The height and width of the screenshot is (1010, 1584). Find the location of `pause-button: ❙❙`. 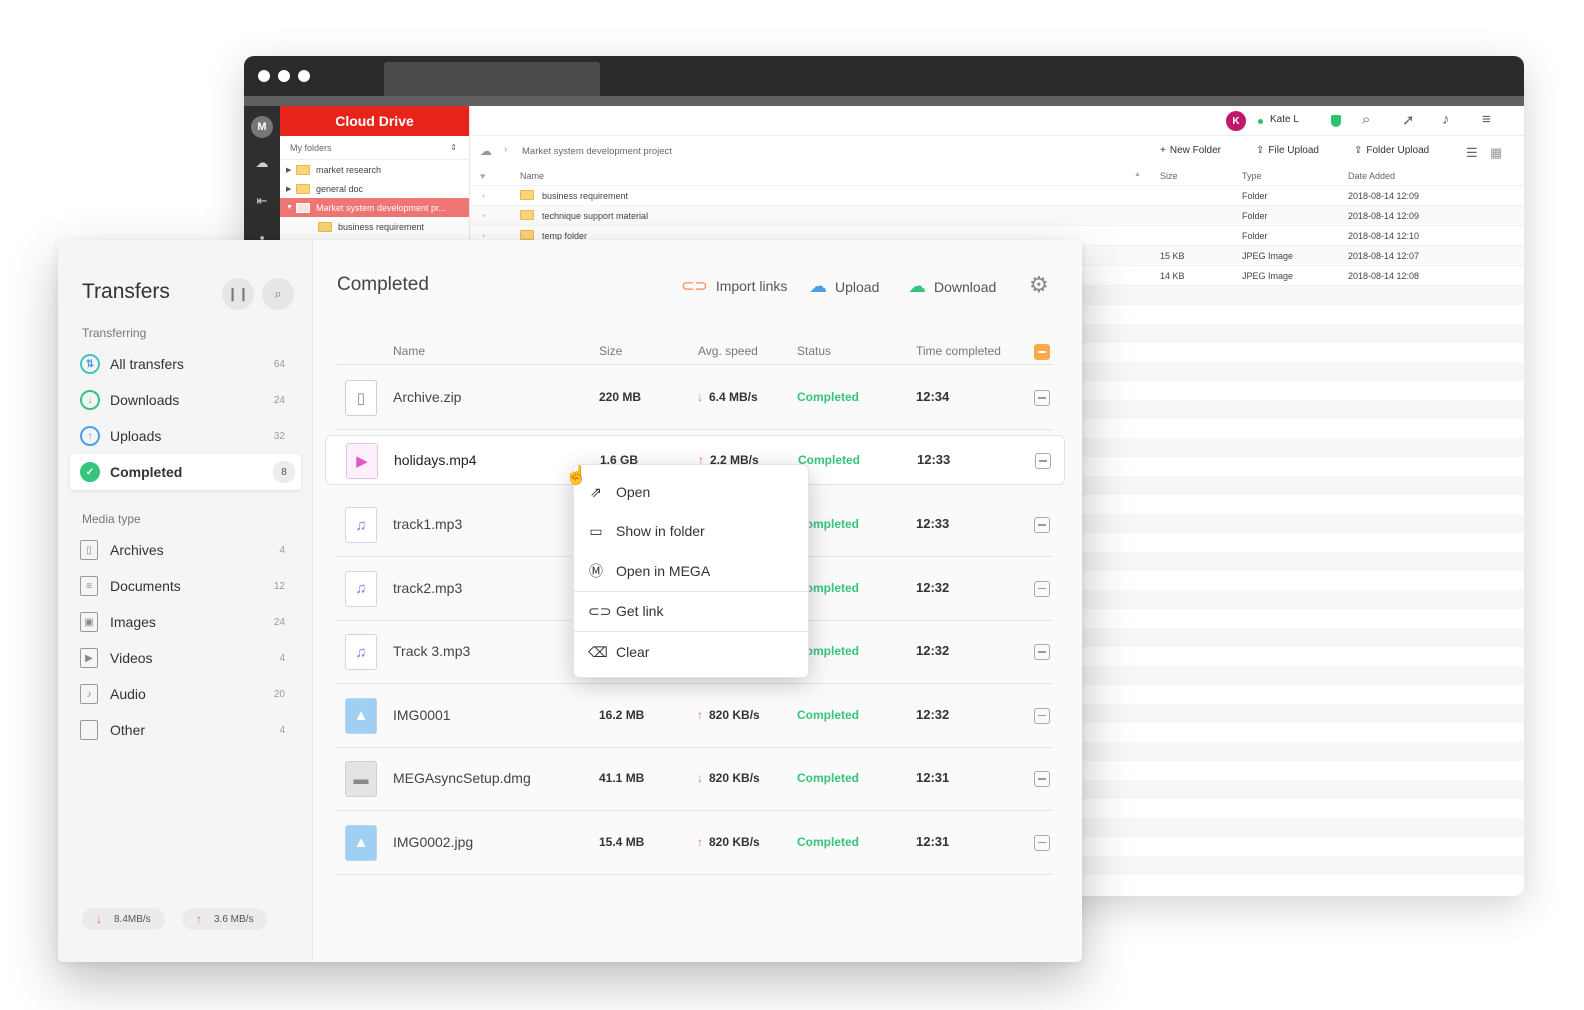

pause-button: ❙❙ is located at coordinates (238, 294).